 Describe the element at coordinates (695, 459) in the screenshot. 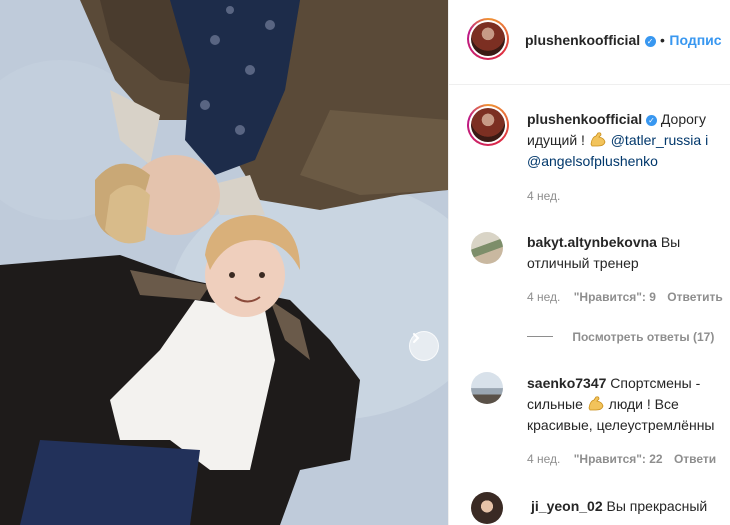

I see `reply-button: Ответи` at that location.